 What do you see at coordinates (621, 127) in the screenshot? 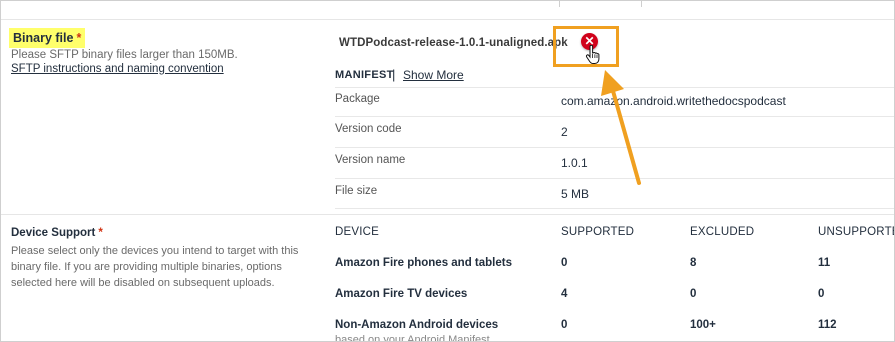
I see `callout-arrow-icon` at bounding box center [621, 127].